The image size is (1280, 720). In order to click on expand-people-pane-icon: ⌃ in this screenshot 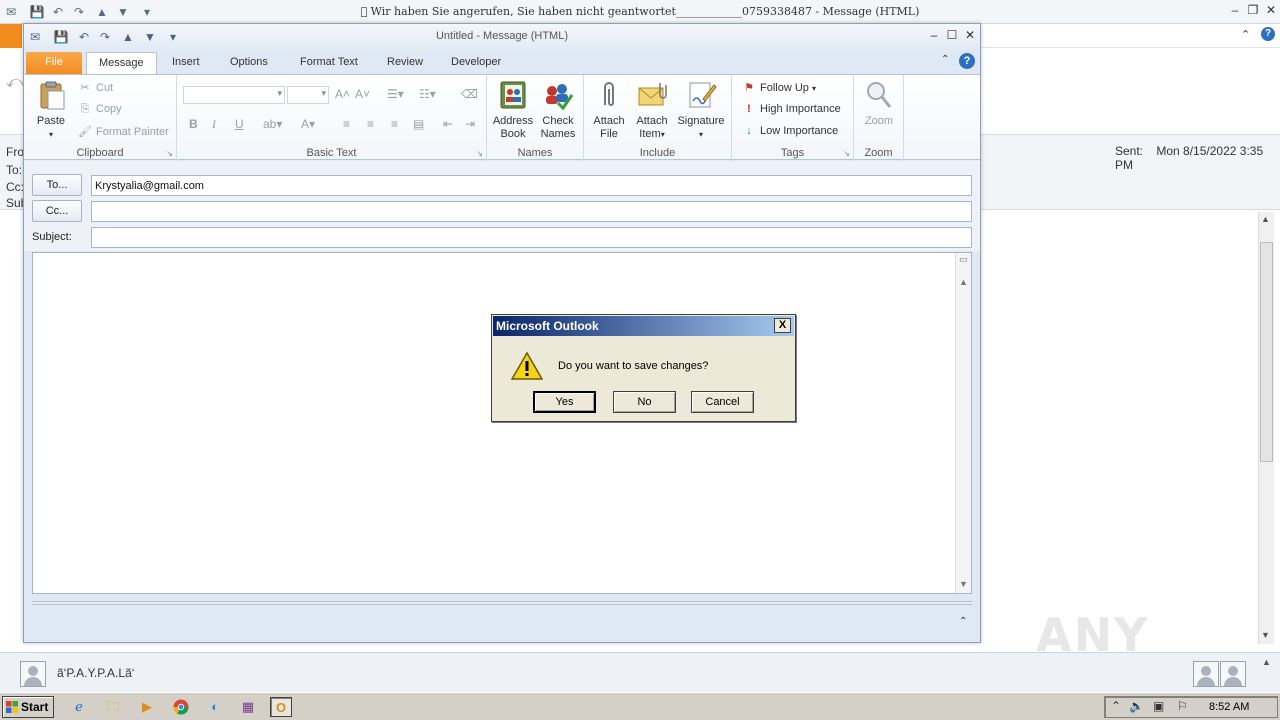, I will do `click(963, 621)`.